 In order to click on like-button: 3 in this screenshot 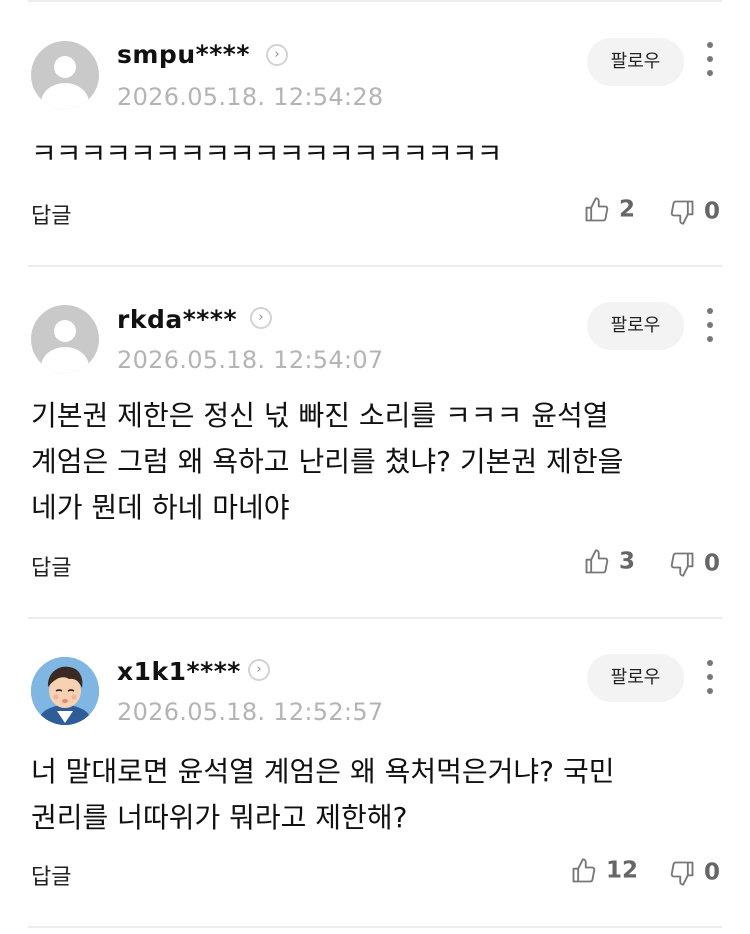, I will do `click(609, 562)`.